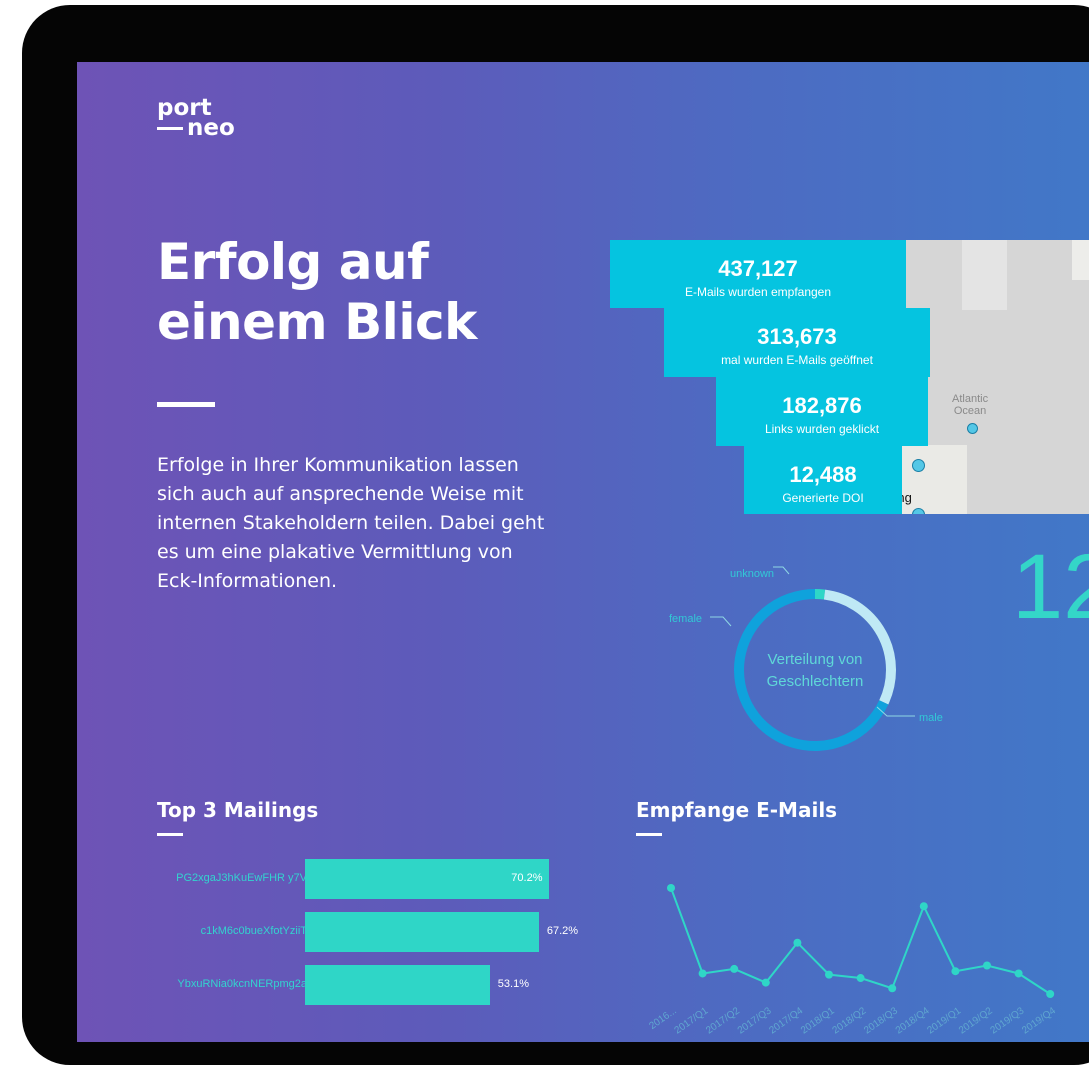 The height and width of the screenshot is (1065, 1089). Describe the element at coordinates (242, 984) in the screenshot. I see `bar-category-label: YbxuRNia0kcnNERpmg2a` at that location.